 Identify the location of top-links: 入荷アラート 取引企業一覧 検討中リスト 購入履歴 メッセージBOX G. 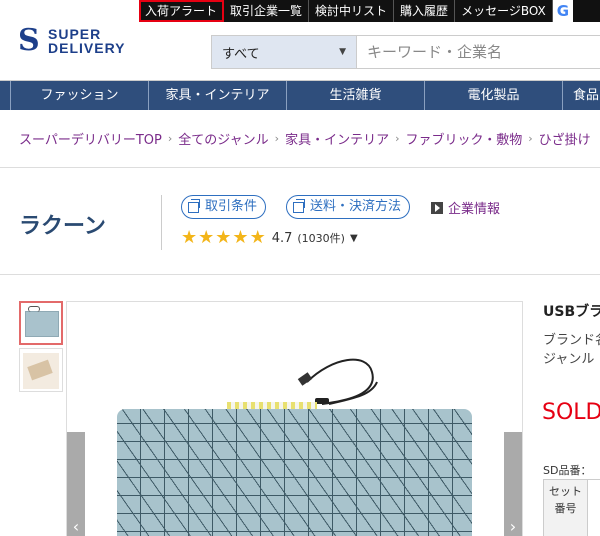
(369, 11).